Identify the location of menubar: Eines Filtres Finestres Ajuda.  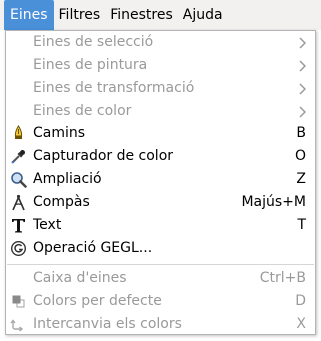
(160, 15).